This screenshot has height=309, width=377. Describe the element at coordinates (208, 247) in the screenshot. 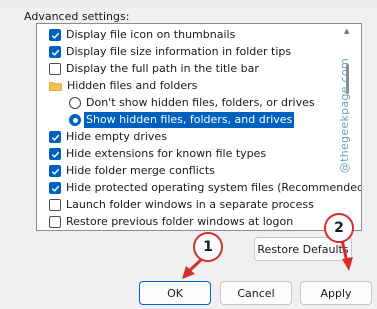

I see `annotation-badge-1: 1` at that location.